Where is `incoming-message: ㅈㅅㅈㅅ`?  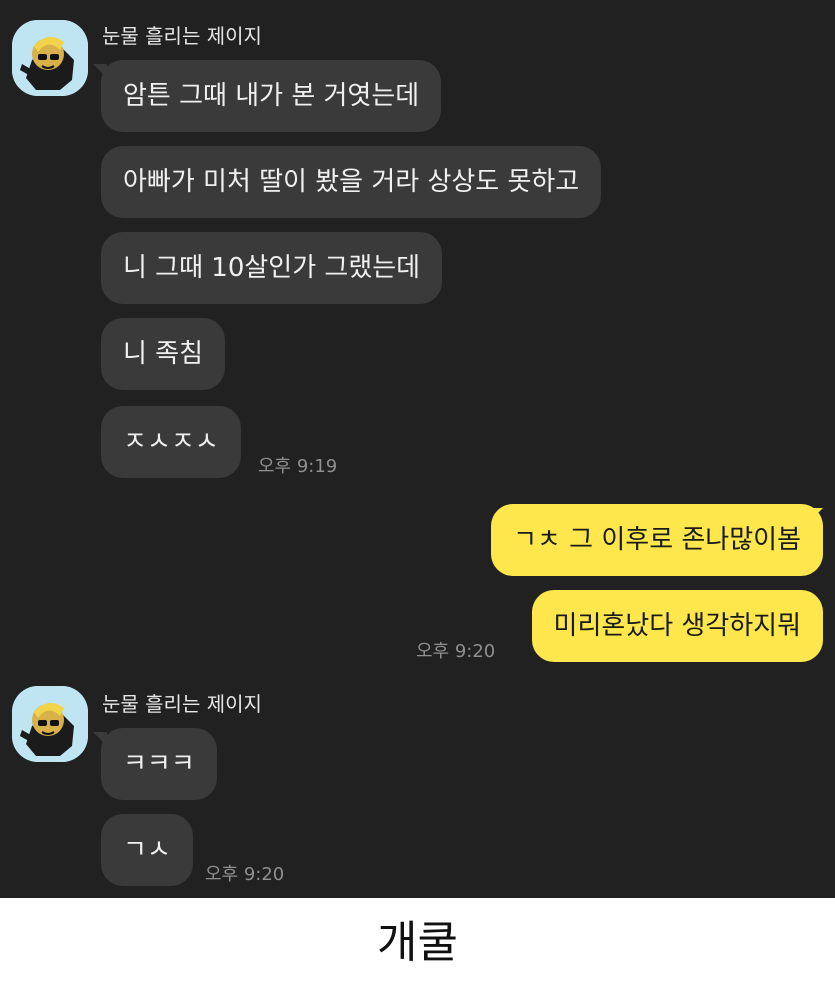 incoming-message: ㅈㅅㅈㅅ is located at coordinates (171, 442).